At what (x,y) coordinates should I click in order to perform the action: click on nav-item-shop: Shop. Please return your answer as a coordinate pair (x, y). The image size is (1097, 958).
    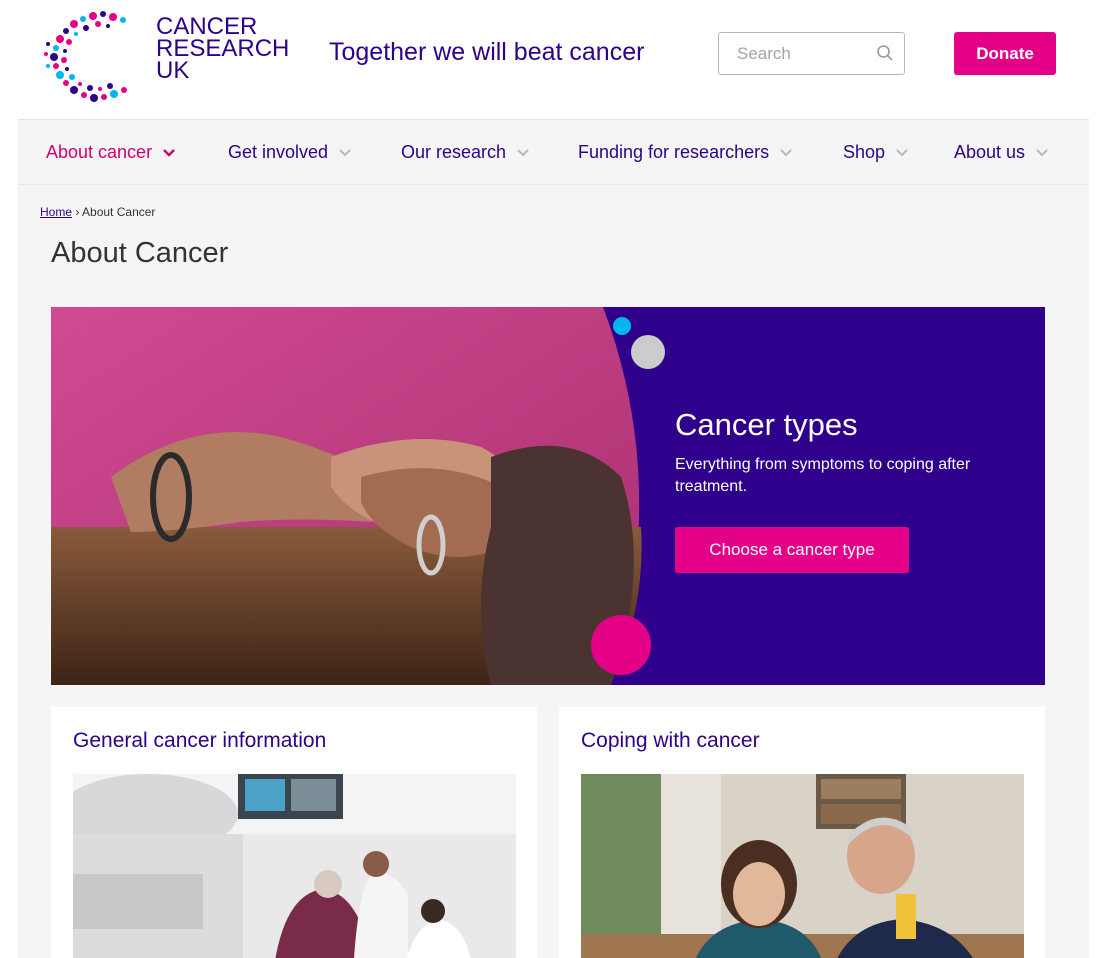
    Looking at the image, I should click on (875, 152).